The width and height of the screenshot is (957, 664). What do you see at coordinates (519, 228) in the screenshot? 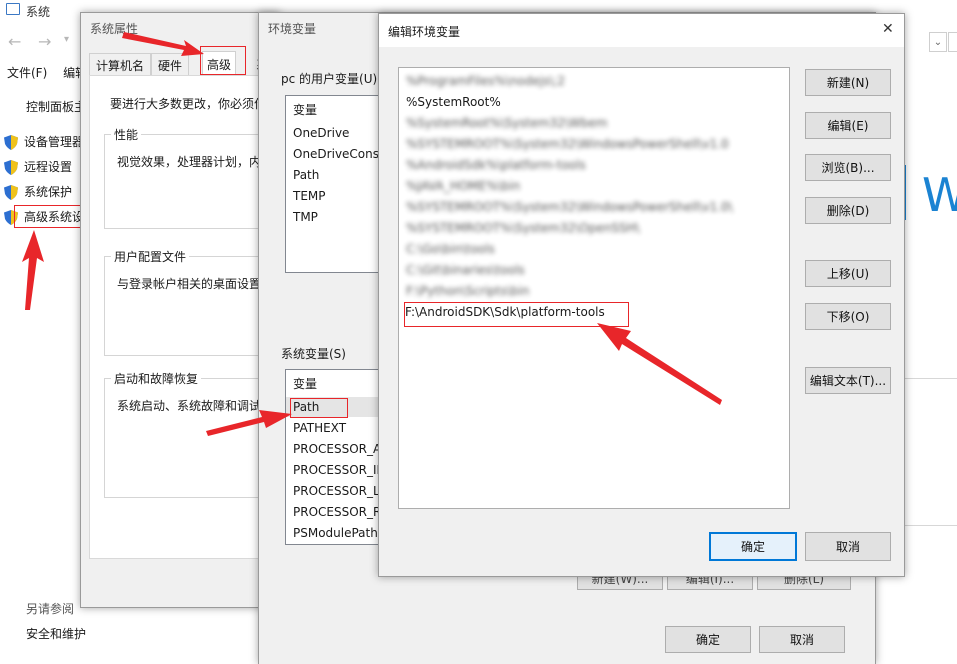
I see `list-item: %SYSTEMROOT%\System32\OpenSSH\` at bounding box center [519, 228].